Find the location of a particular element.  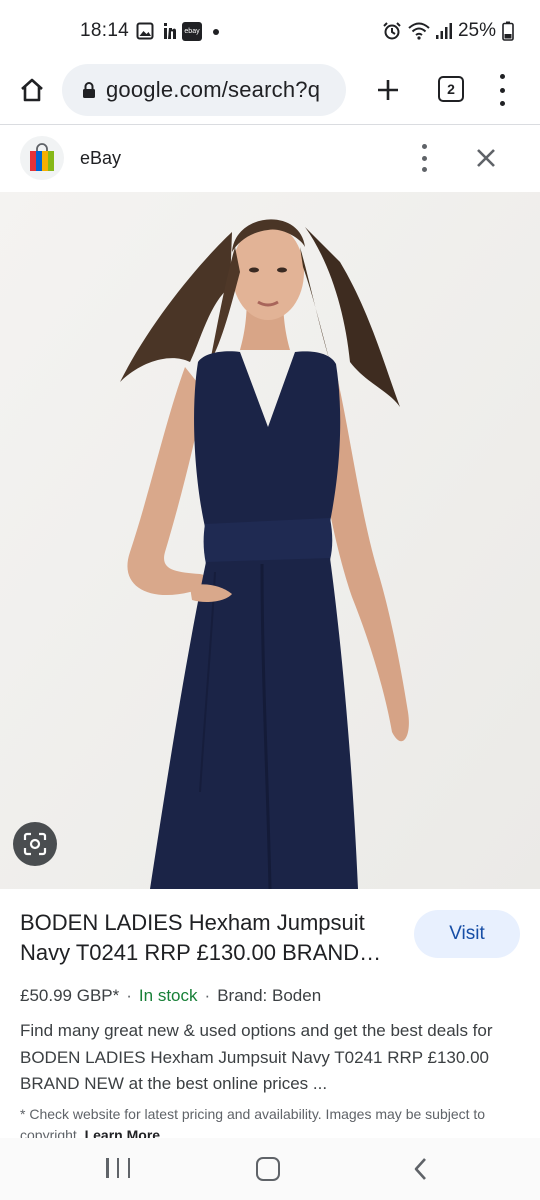

plus-icon is located at coordinates (388, 90).